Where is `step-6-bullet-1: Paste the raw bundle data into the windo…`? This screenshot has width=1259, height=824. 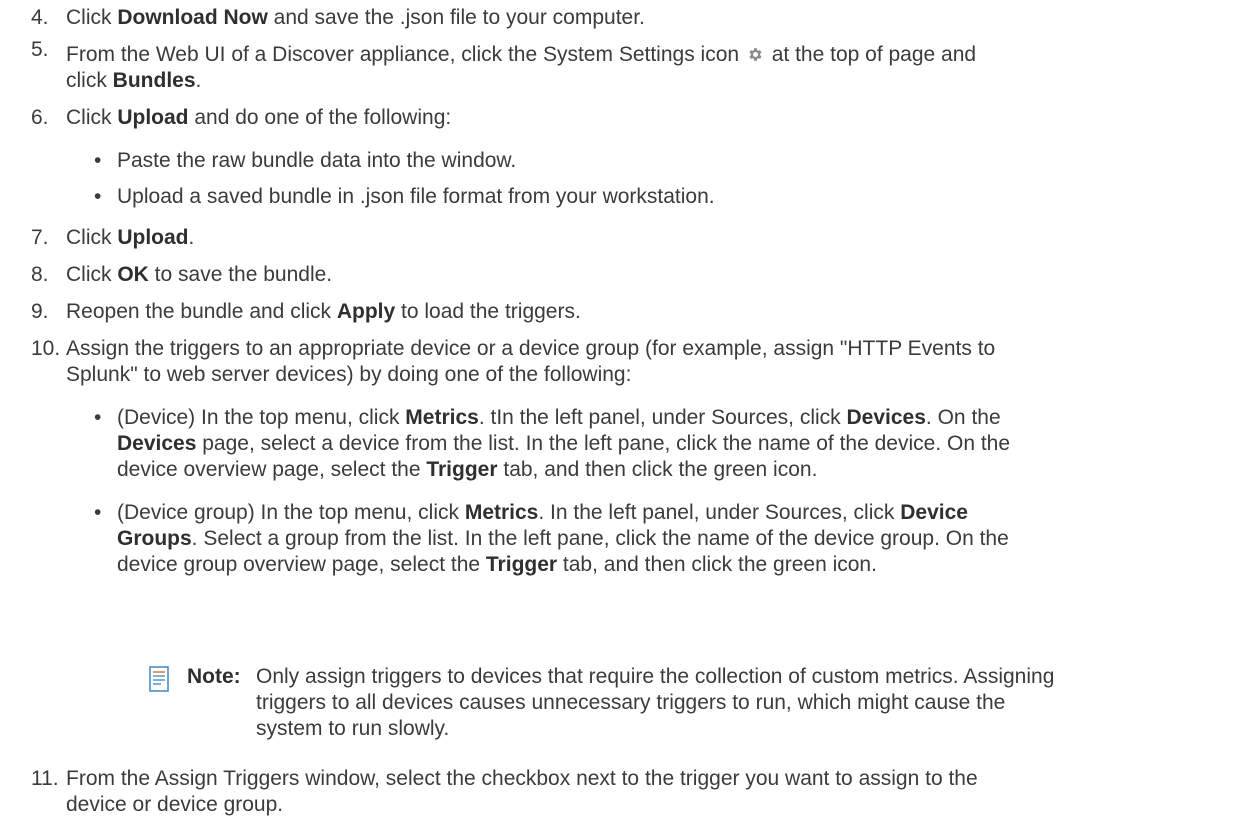 step-6-bullet-1: Paste the raw bundle data into the windo… is located at coordinates (317, 160).